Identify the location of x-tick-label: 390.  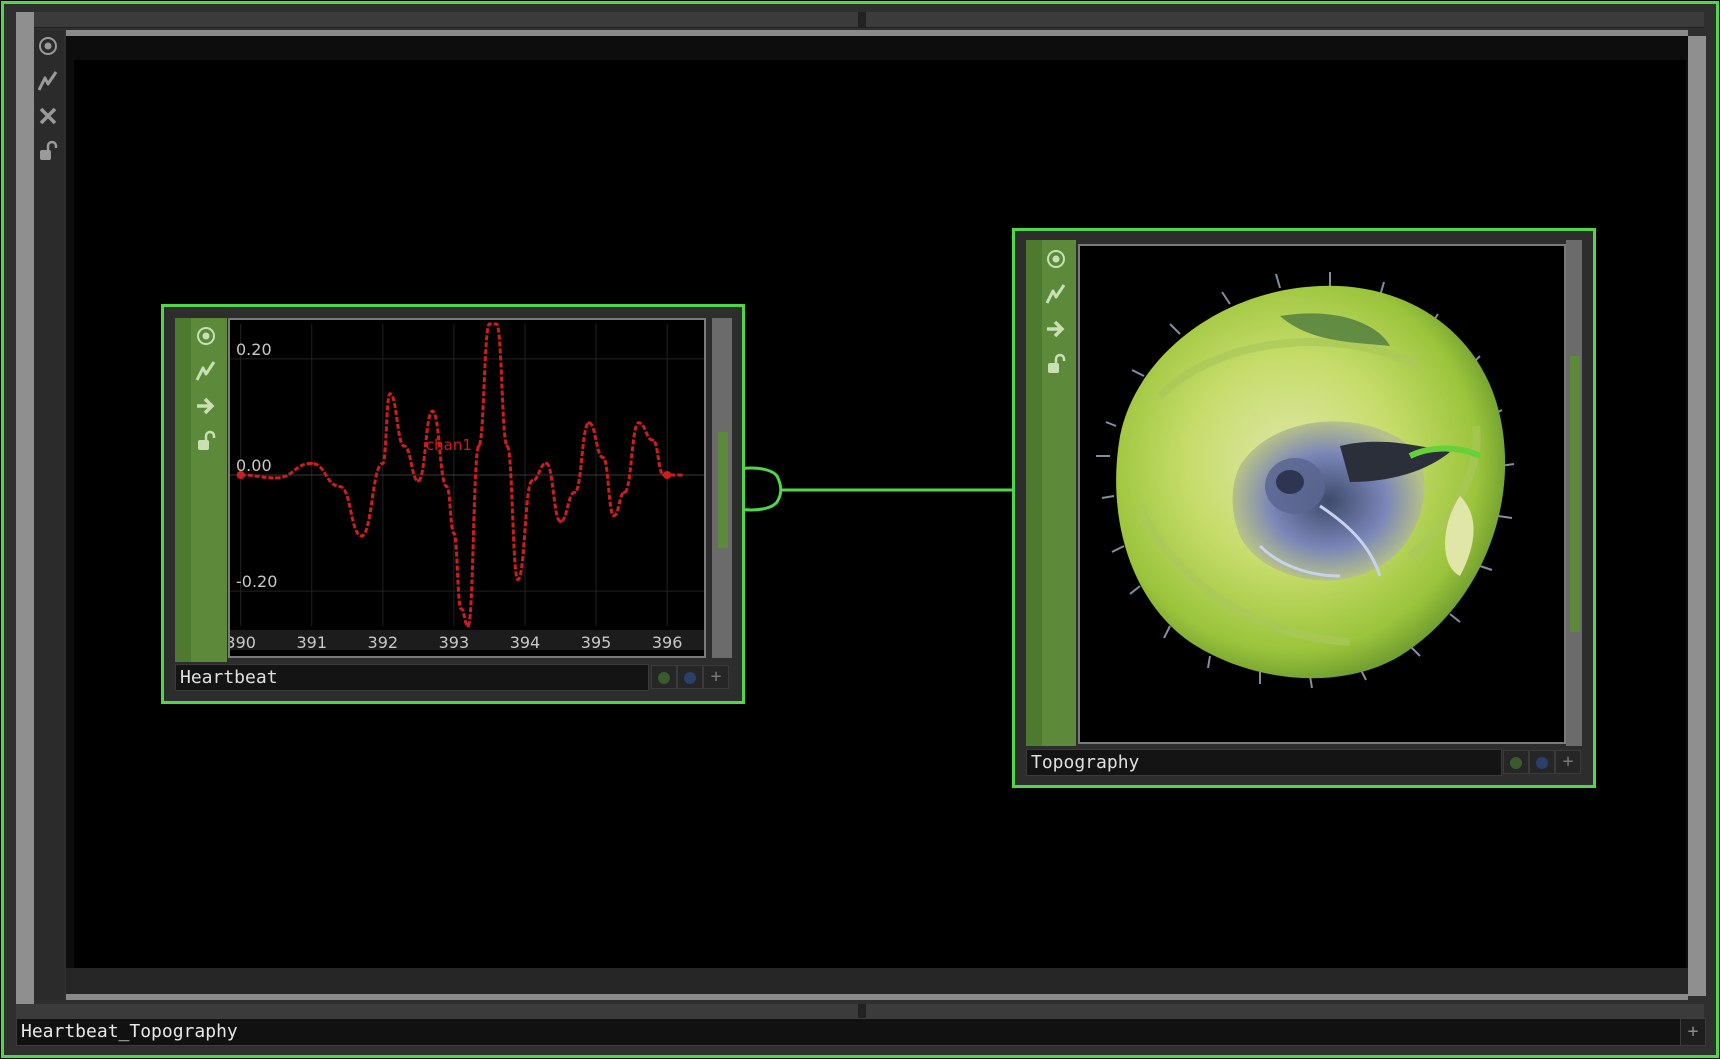
(243, 642).